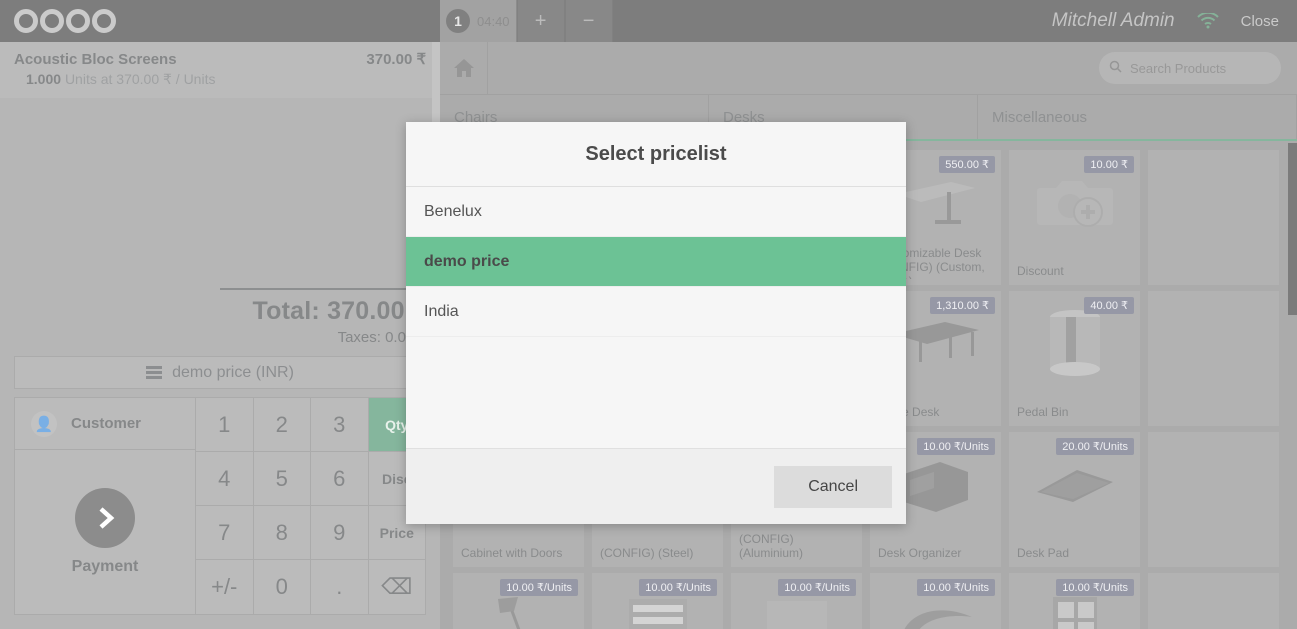  Describe the element at coordinates (833, 486) in the screenshot. I see `cancel-button: Cancel` at that location.